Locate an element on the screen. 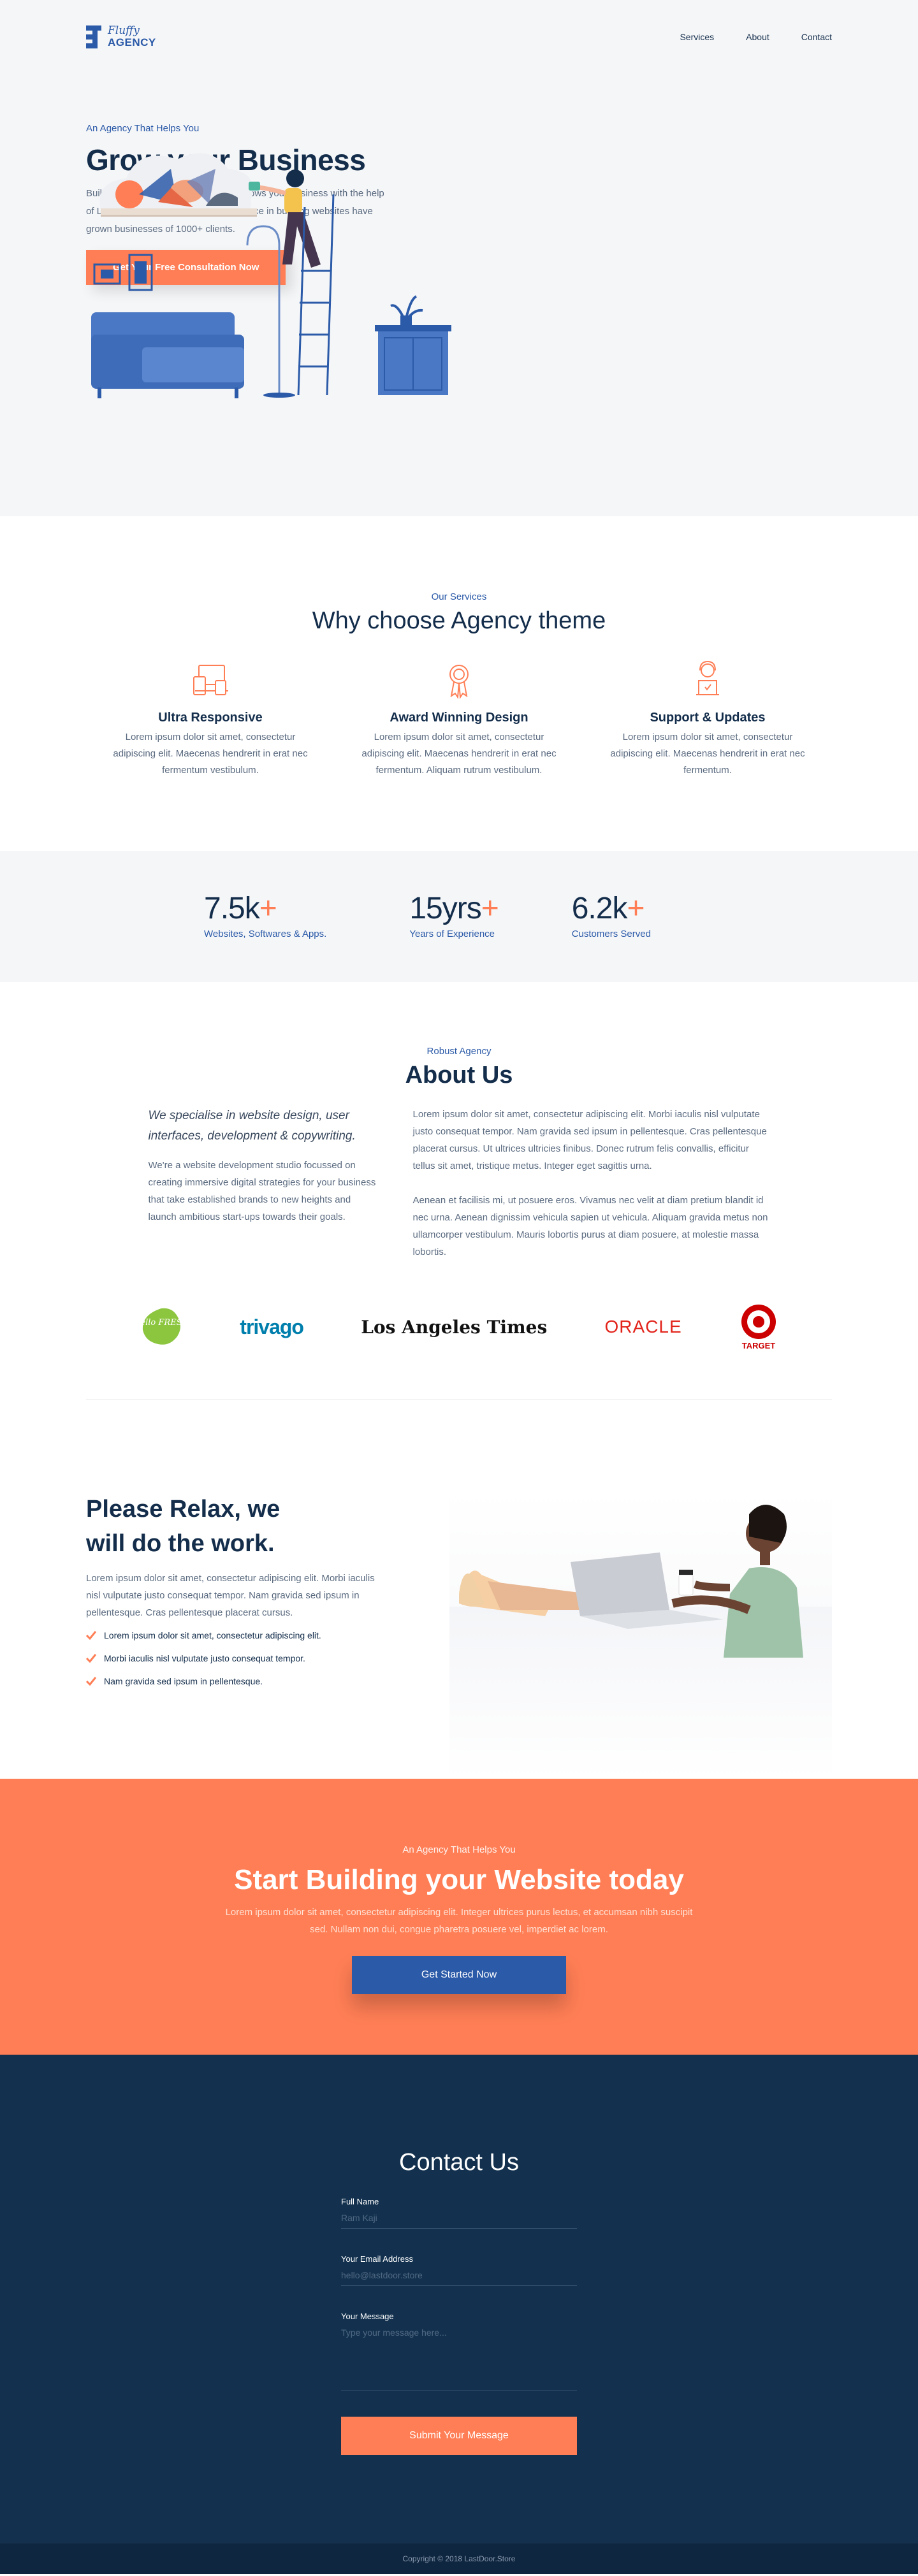 This screenshot has height=2576, width=918. footer: Copyright © 2018 LastDoor.Store is located at coordinates (459, 2558).